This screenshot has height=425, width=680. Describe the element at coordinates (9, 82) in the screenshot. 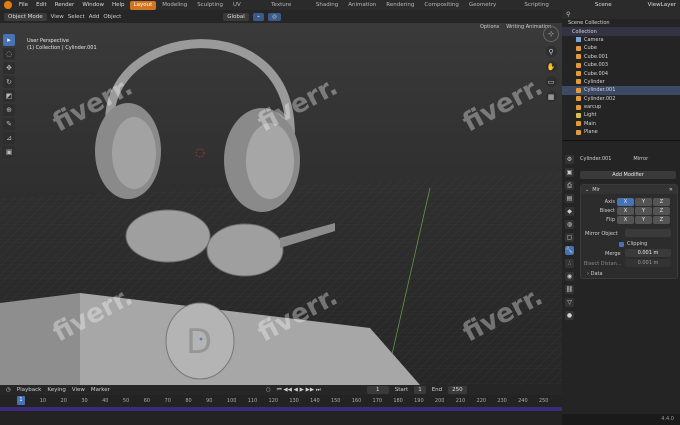

I see `rotate-icon: ↻` at that location.